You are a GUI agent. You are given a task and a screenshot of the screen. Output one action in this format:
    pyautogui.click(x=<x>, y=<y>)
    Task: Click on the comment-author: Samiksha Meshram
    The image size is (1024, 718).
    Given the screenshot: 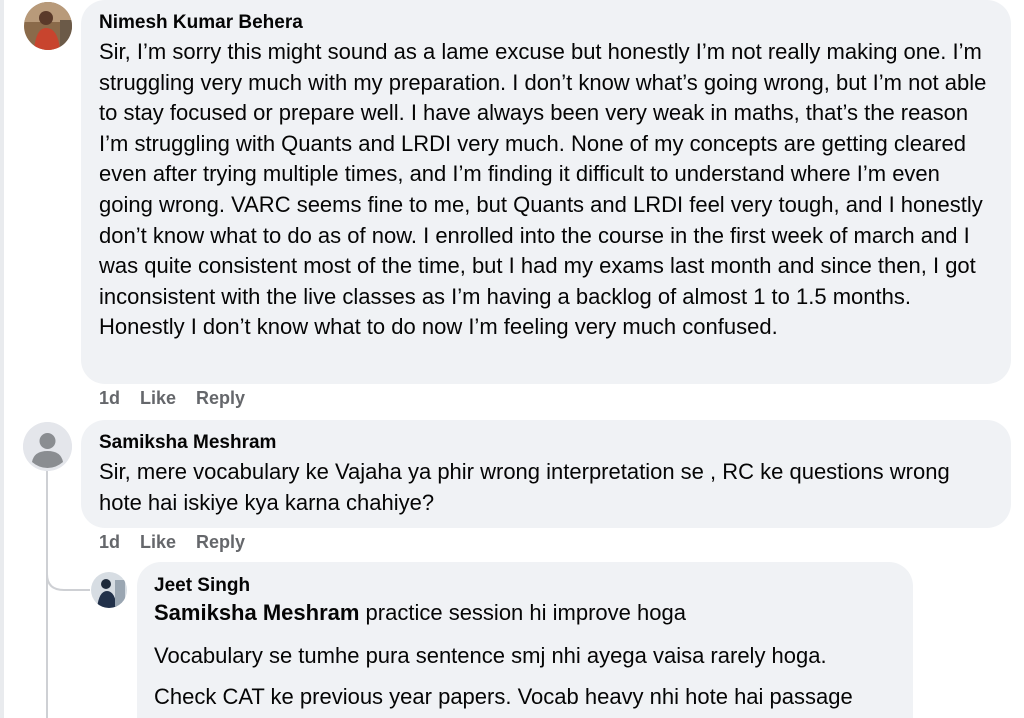 What is the action you would take?
    pyautogui.click(x=546, y=443)
    